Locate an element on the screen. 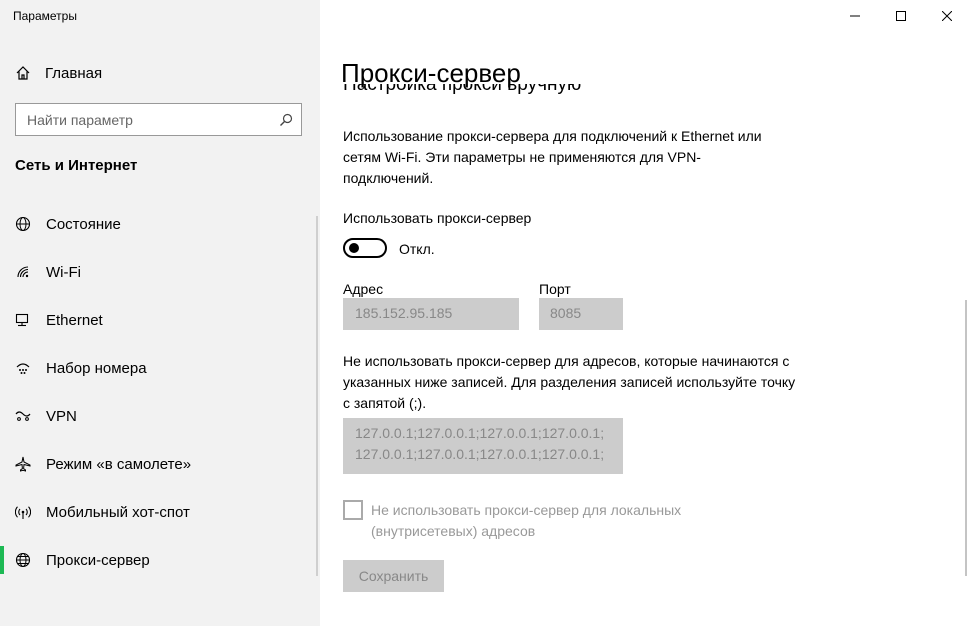  app-title: Параметры is located at coordinates (45, 16).